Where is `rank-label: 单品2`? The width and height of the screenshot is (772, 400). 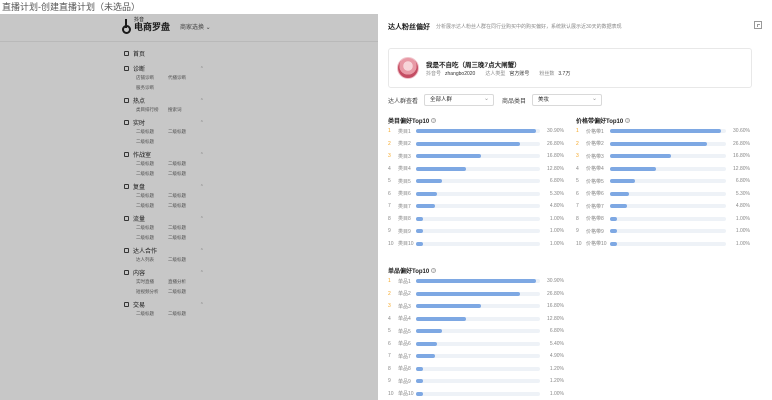
rank-label: 单品2 is located at coordinates (404, 294).